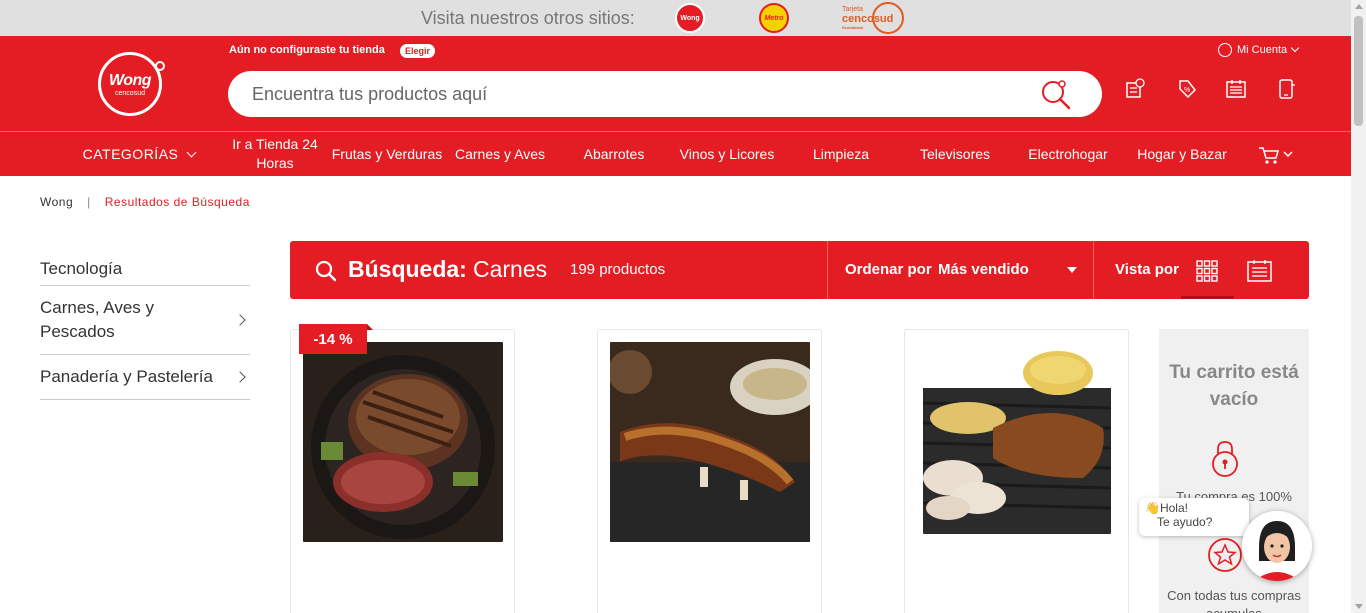  I want to click on chat-greeting-bubble: 👋Hola! Te ayudo?, so click(1194, 517).